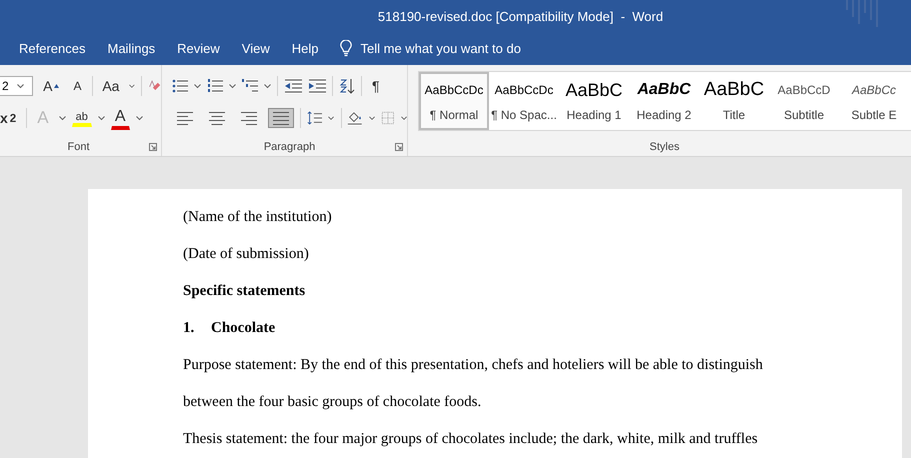 This screenshot has width=911, height=458. I want to click on style-name: Title, so click(734, 115).